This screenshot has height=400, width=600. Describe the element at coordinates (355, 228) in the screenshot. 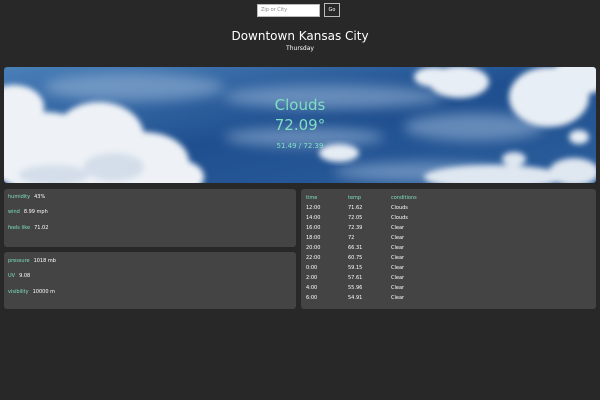

I see `forecast-temp: 72.39` at that location.